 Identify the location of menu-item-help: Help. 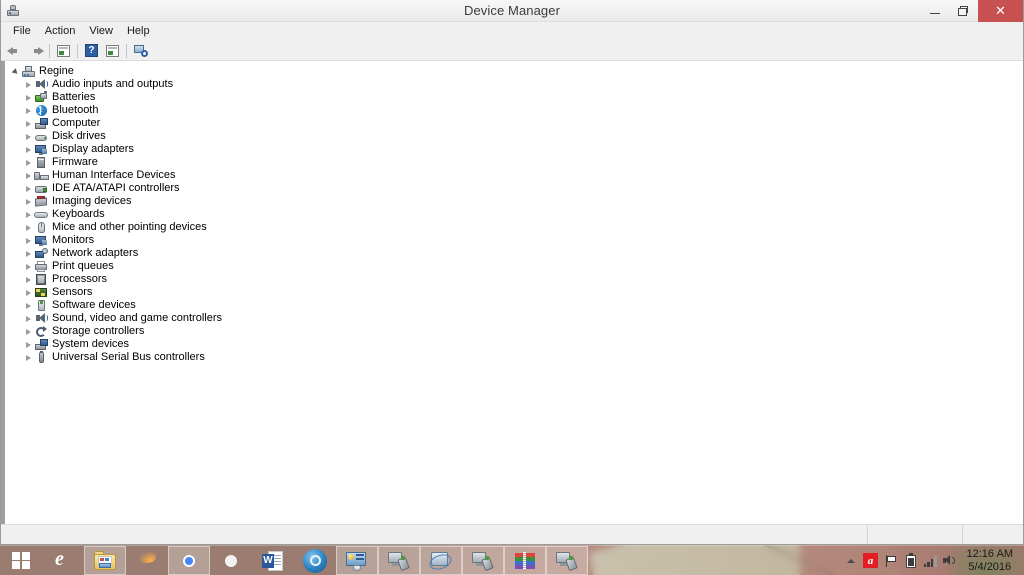
(138, 31).